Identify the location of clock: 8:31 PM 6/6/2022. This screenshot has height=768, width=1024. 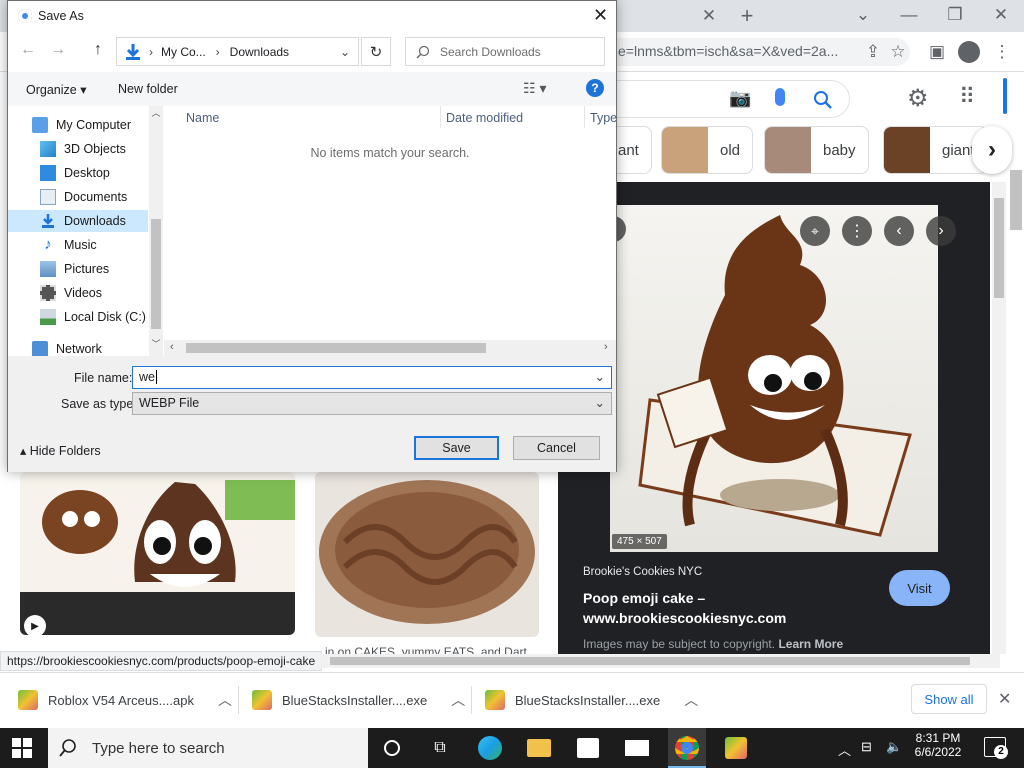
(938, 745).